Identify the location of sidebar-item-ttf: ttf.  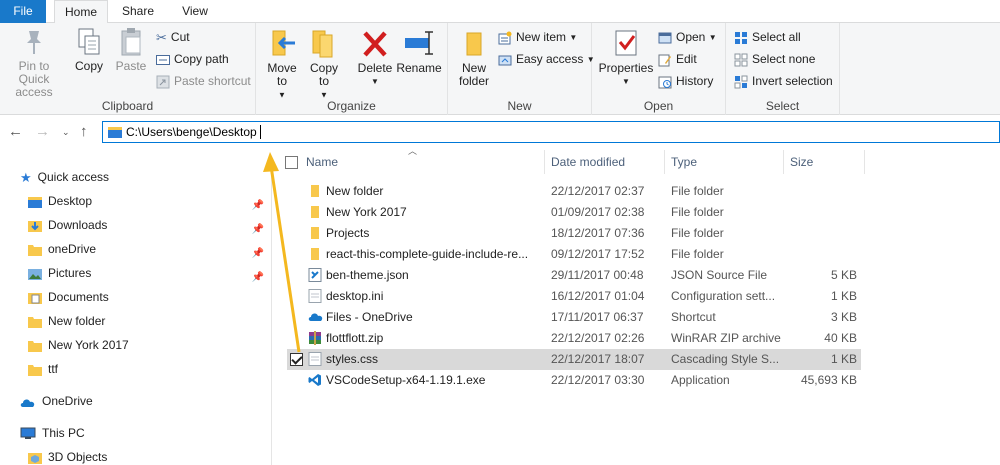
(43, 369).